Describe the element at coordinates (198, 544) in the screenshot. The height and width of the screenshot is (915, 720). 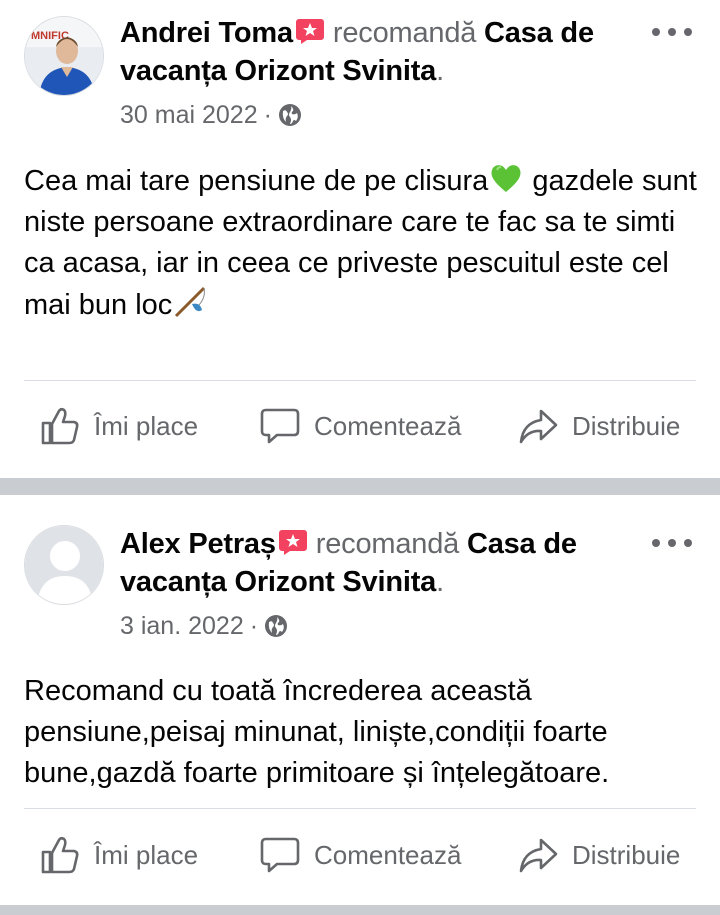
I see `author-name: Alex Petraș` at that location.